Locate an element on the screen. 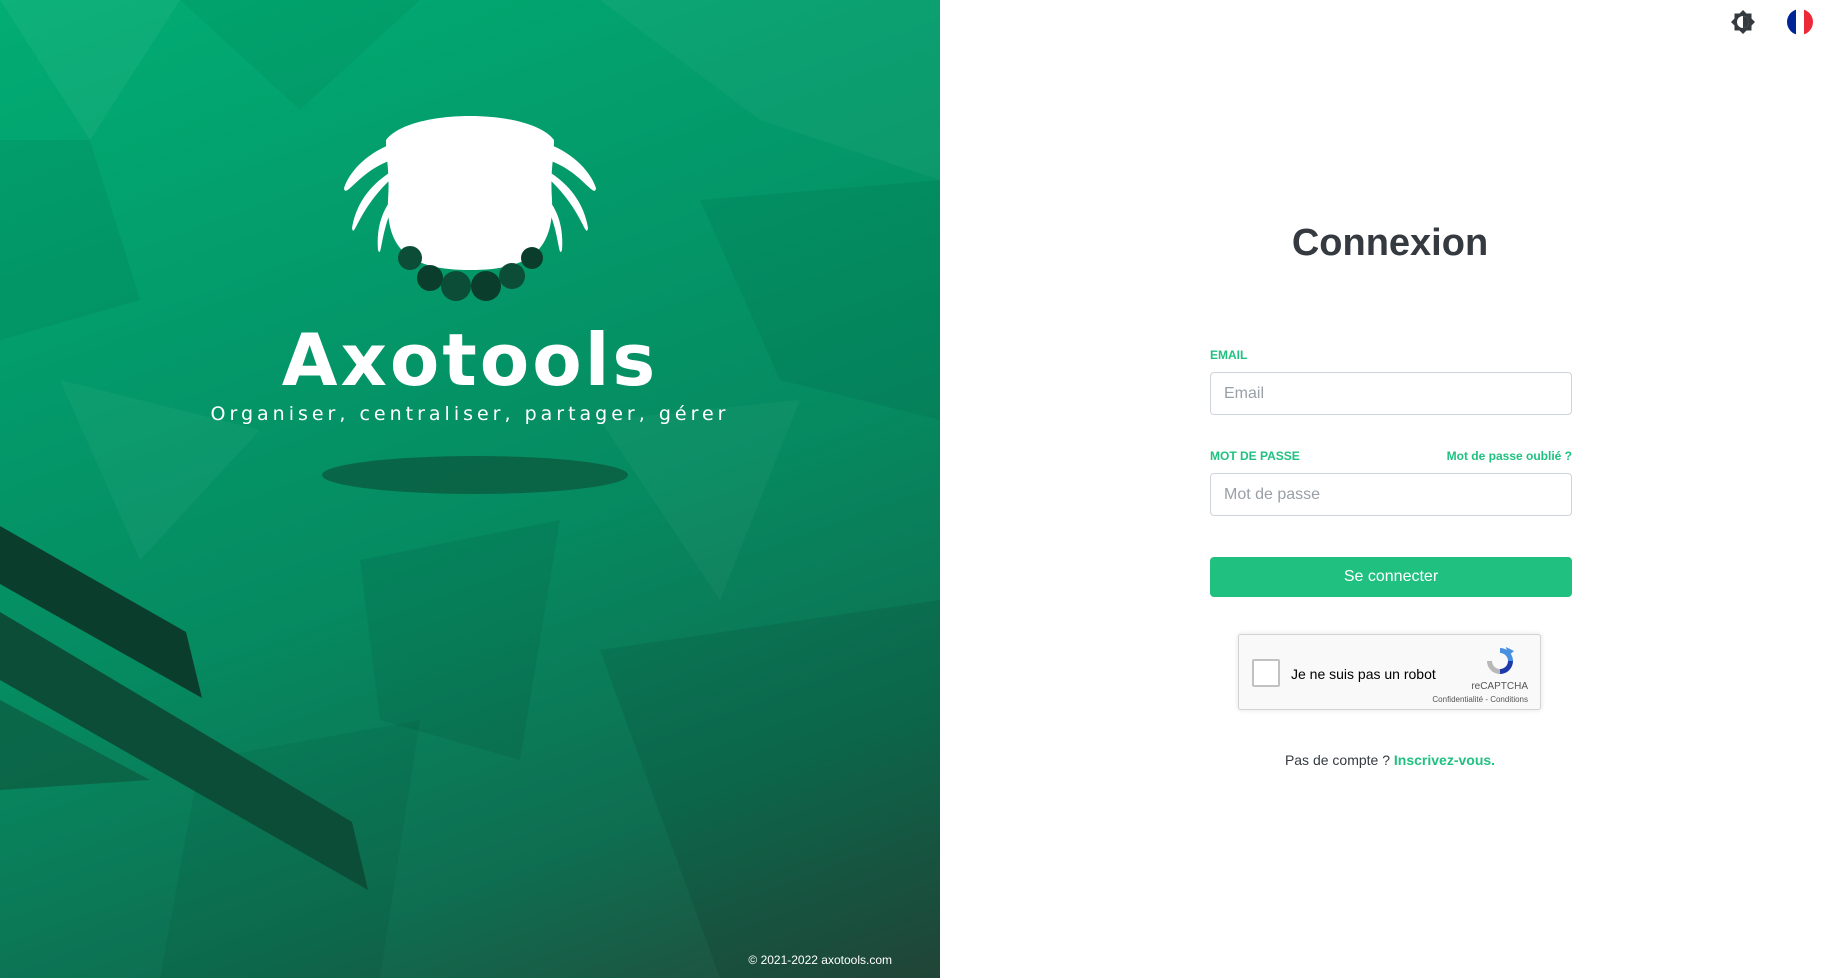 This screenshot has width=1839, height=978. signup-prompt: Pas de compte ? Inscrivez-vous. is located at coordinates (1390, 760).